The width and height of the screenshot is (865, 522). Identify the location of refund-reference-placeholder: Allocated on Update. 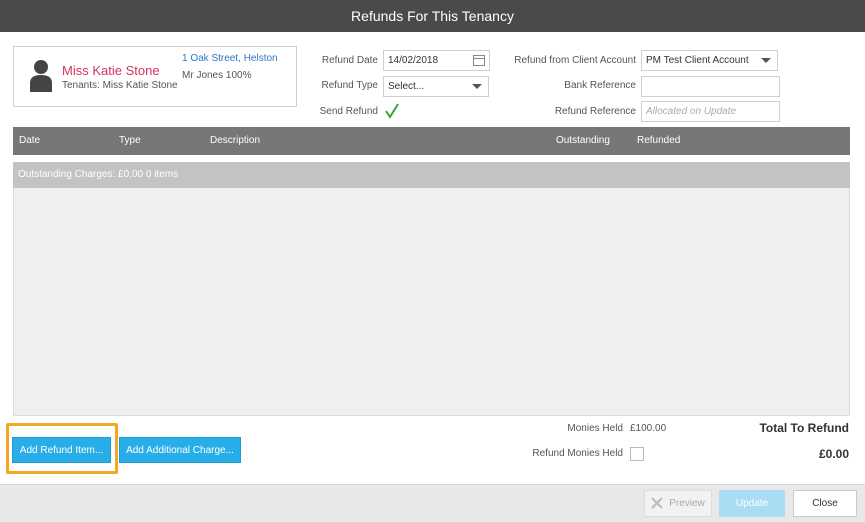
(691, 111).